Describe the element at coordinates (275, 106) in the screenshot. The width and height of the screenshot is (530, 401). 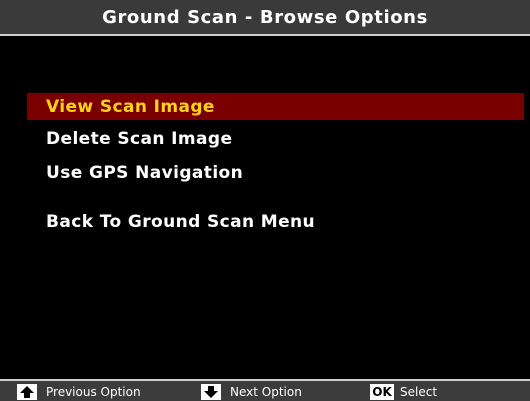
I see `menu-item-view-scan-image: View Scan Image` at that location.